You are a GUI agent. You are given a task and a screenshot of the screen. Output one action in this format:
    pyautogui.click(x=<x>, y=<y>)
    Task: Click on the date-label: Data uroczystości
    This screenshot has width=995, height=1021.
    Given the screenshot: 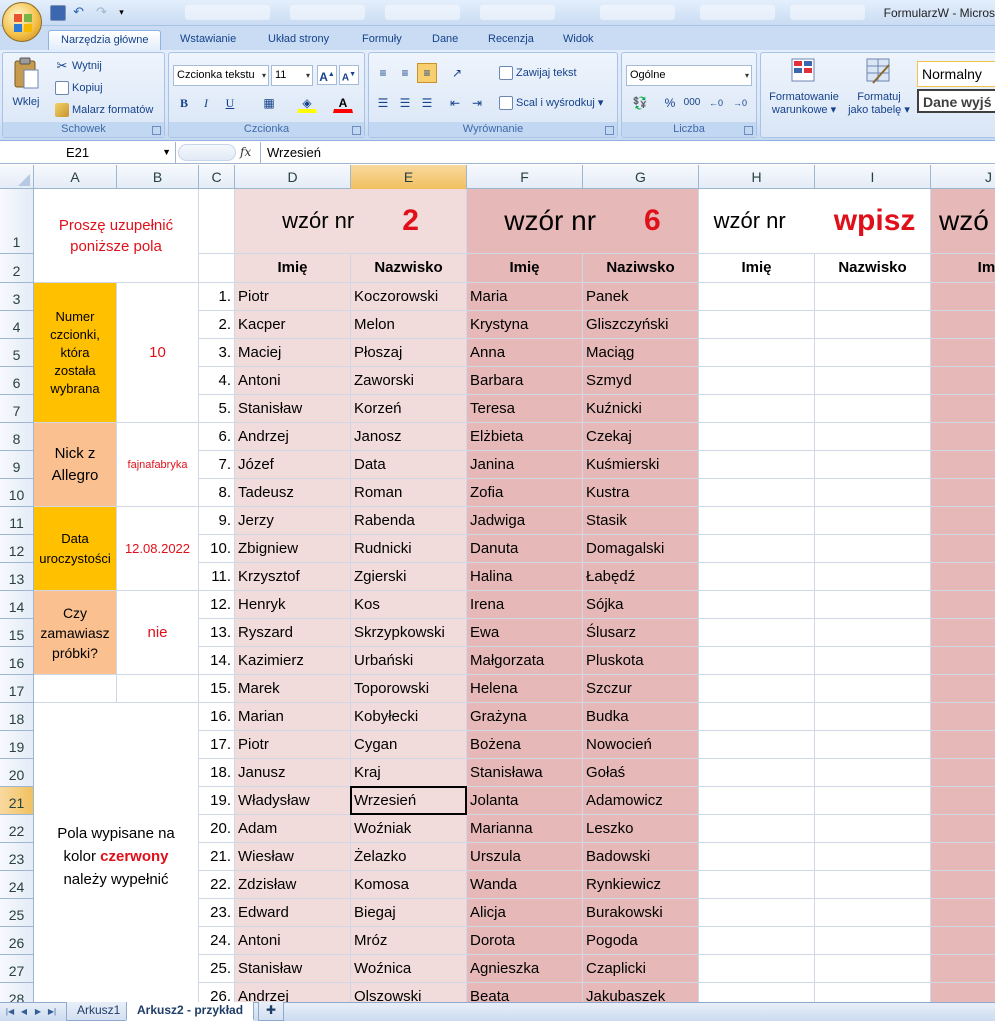 What is the action you would take?
    pyautogui.click(x=75, y=549)
    